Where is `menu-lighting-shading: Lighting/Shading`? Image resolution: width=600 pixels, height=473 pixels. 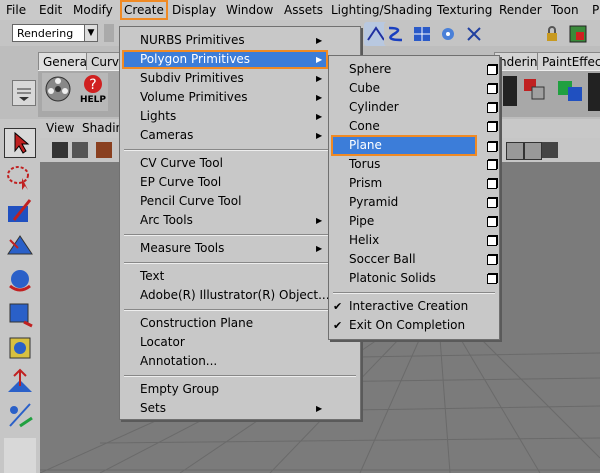 menu-lighting-shading: Lighting/Shading is located at coordinates (381, 10).